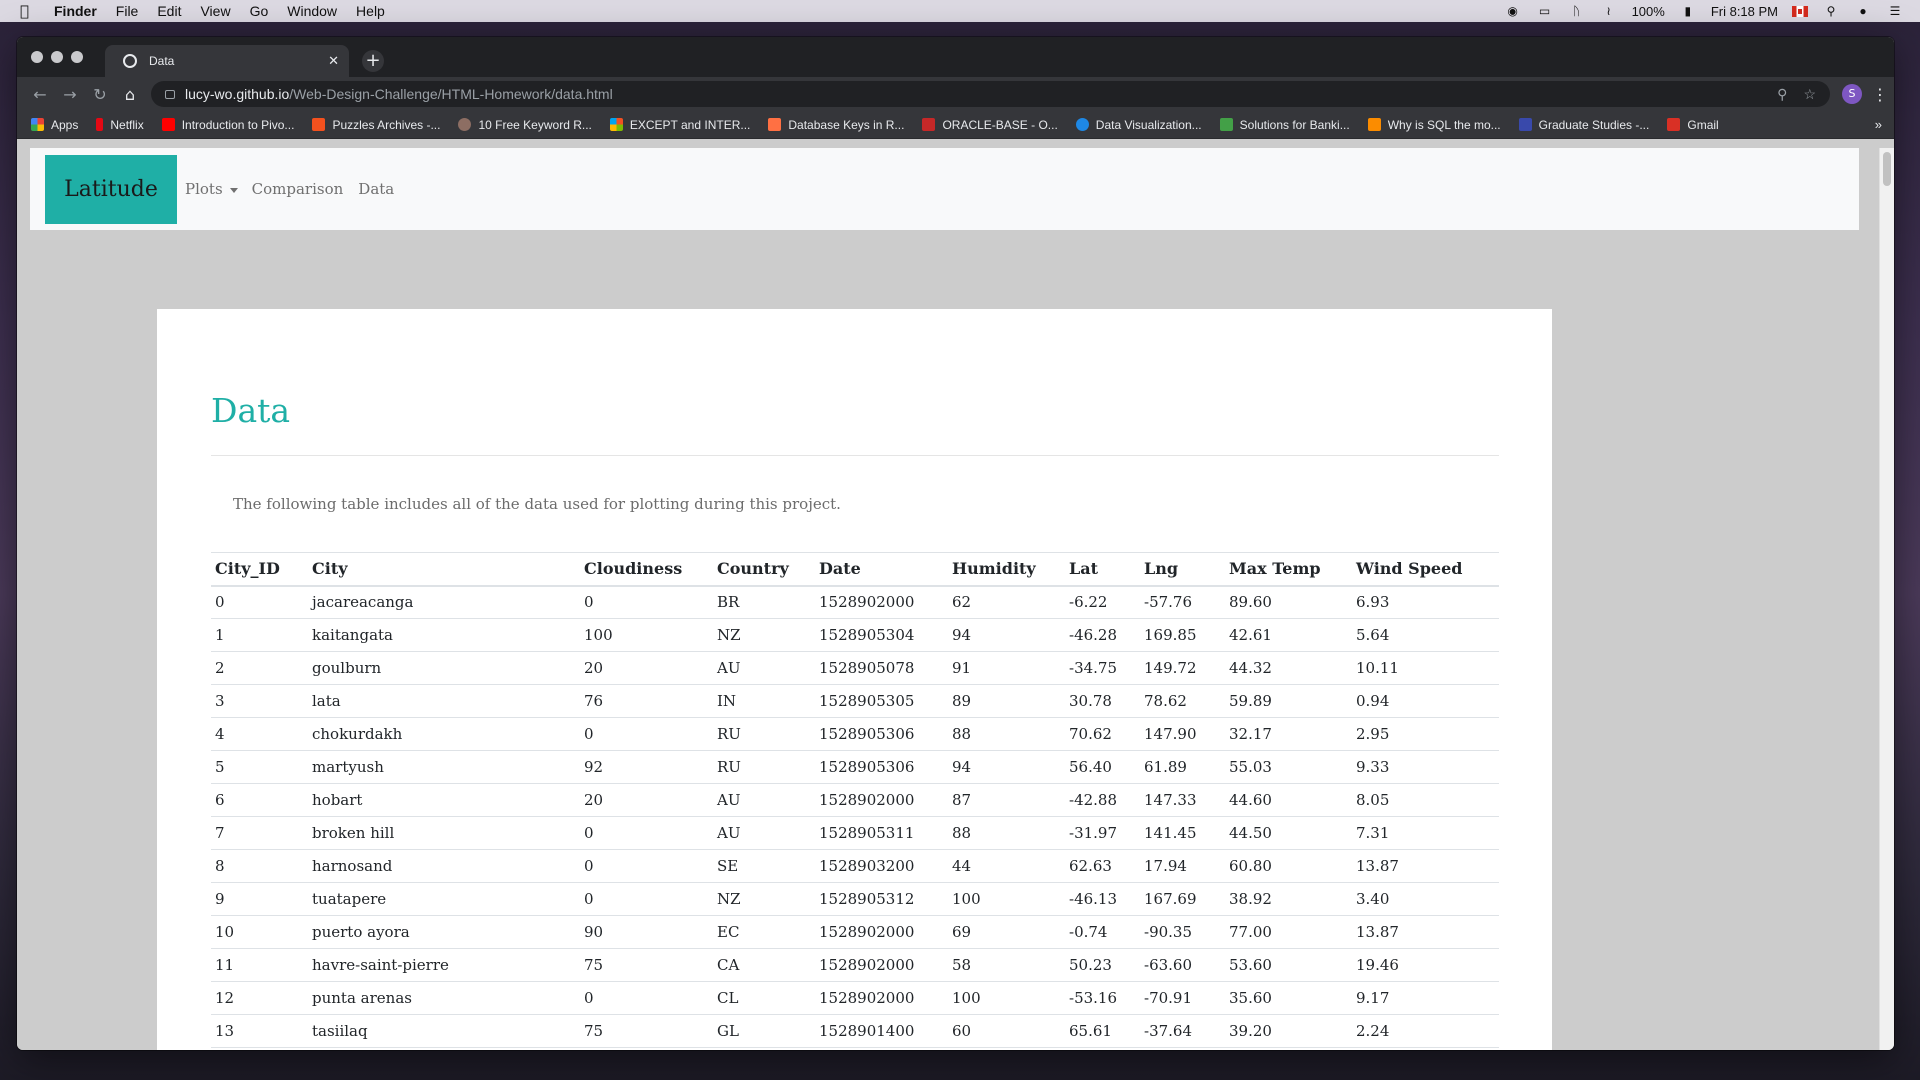 This screenshot has width=1920, height=1080. I want to click on menu-app-name: Finder, so click(75, 11).